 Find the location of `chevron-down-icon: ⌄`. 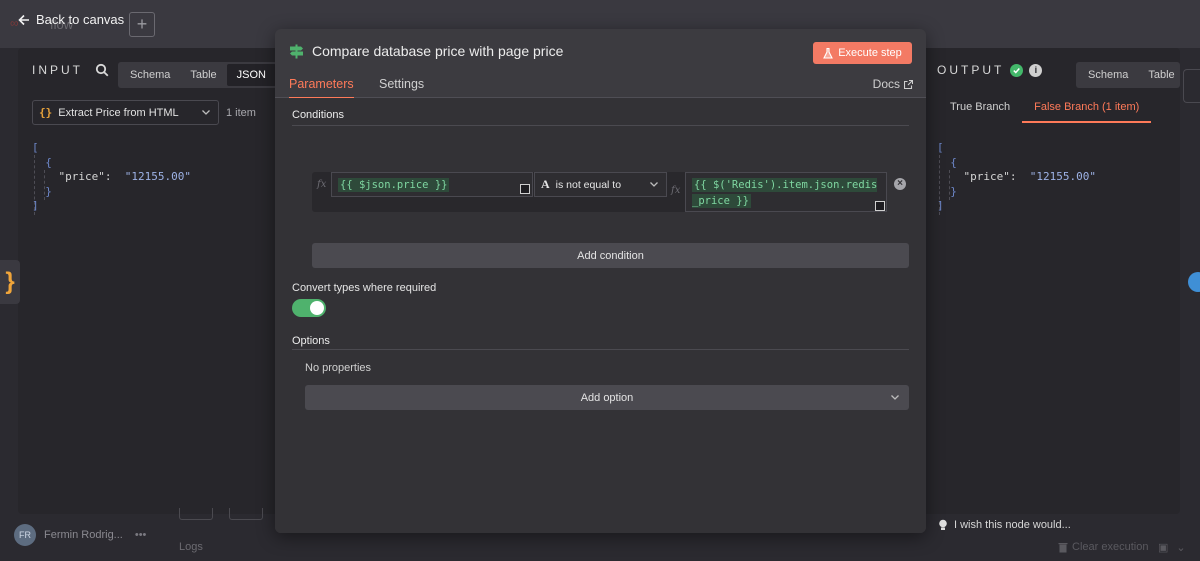

chevron-down-icon: ⌄ is located at coordinates (1180, 547).